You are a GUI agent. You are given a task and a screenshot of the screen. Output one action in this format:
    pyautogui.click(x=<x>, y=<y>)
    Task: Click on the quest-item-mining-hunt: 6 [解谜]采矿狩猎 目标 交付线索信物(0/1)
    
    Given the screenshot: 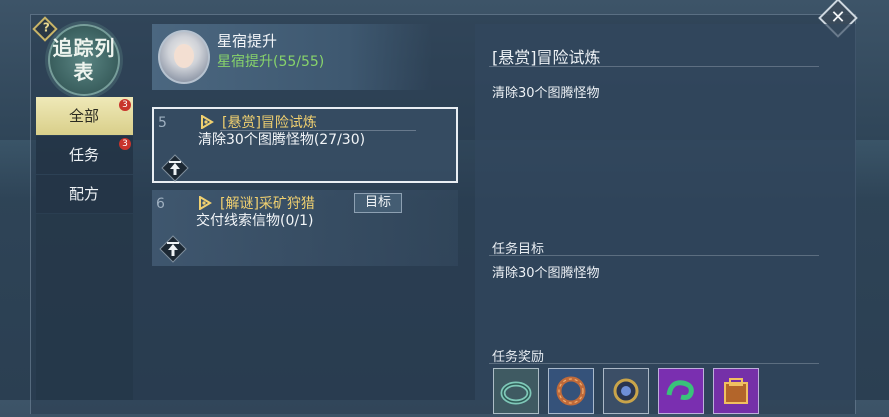 What is the action you would take?
    pyautogui.click(x=305, y=228)
    